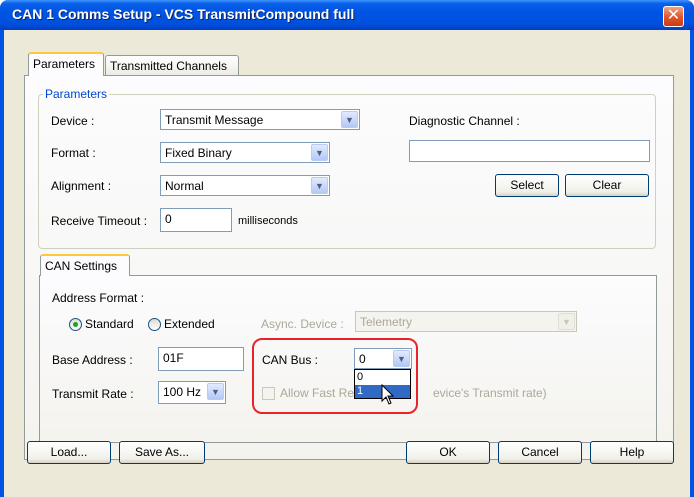 This screenshot has height=497, width=694. Describe the element at coordinates (632, 452) in the screenshot. I see `help-button: Help` at that location.